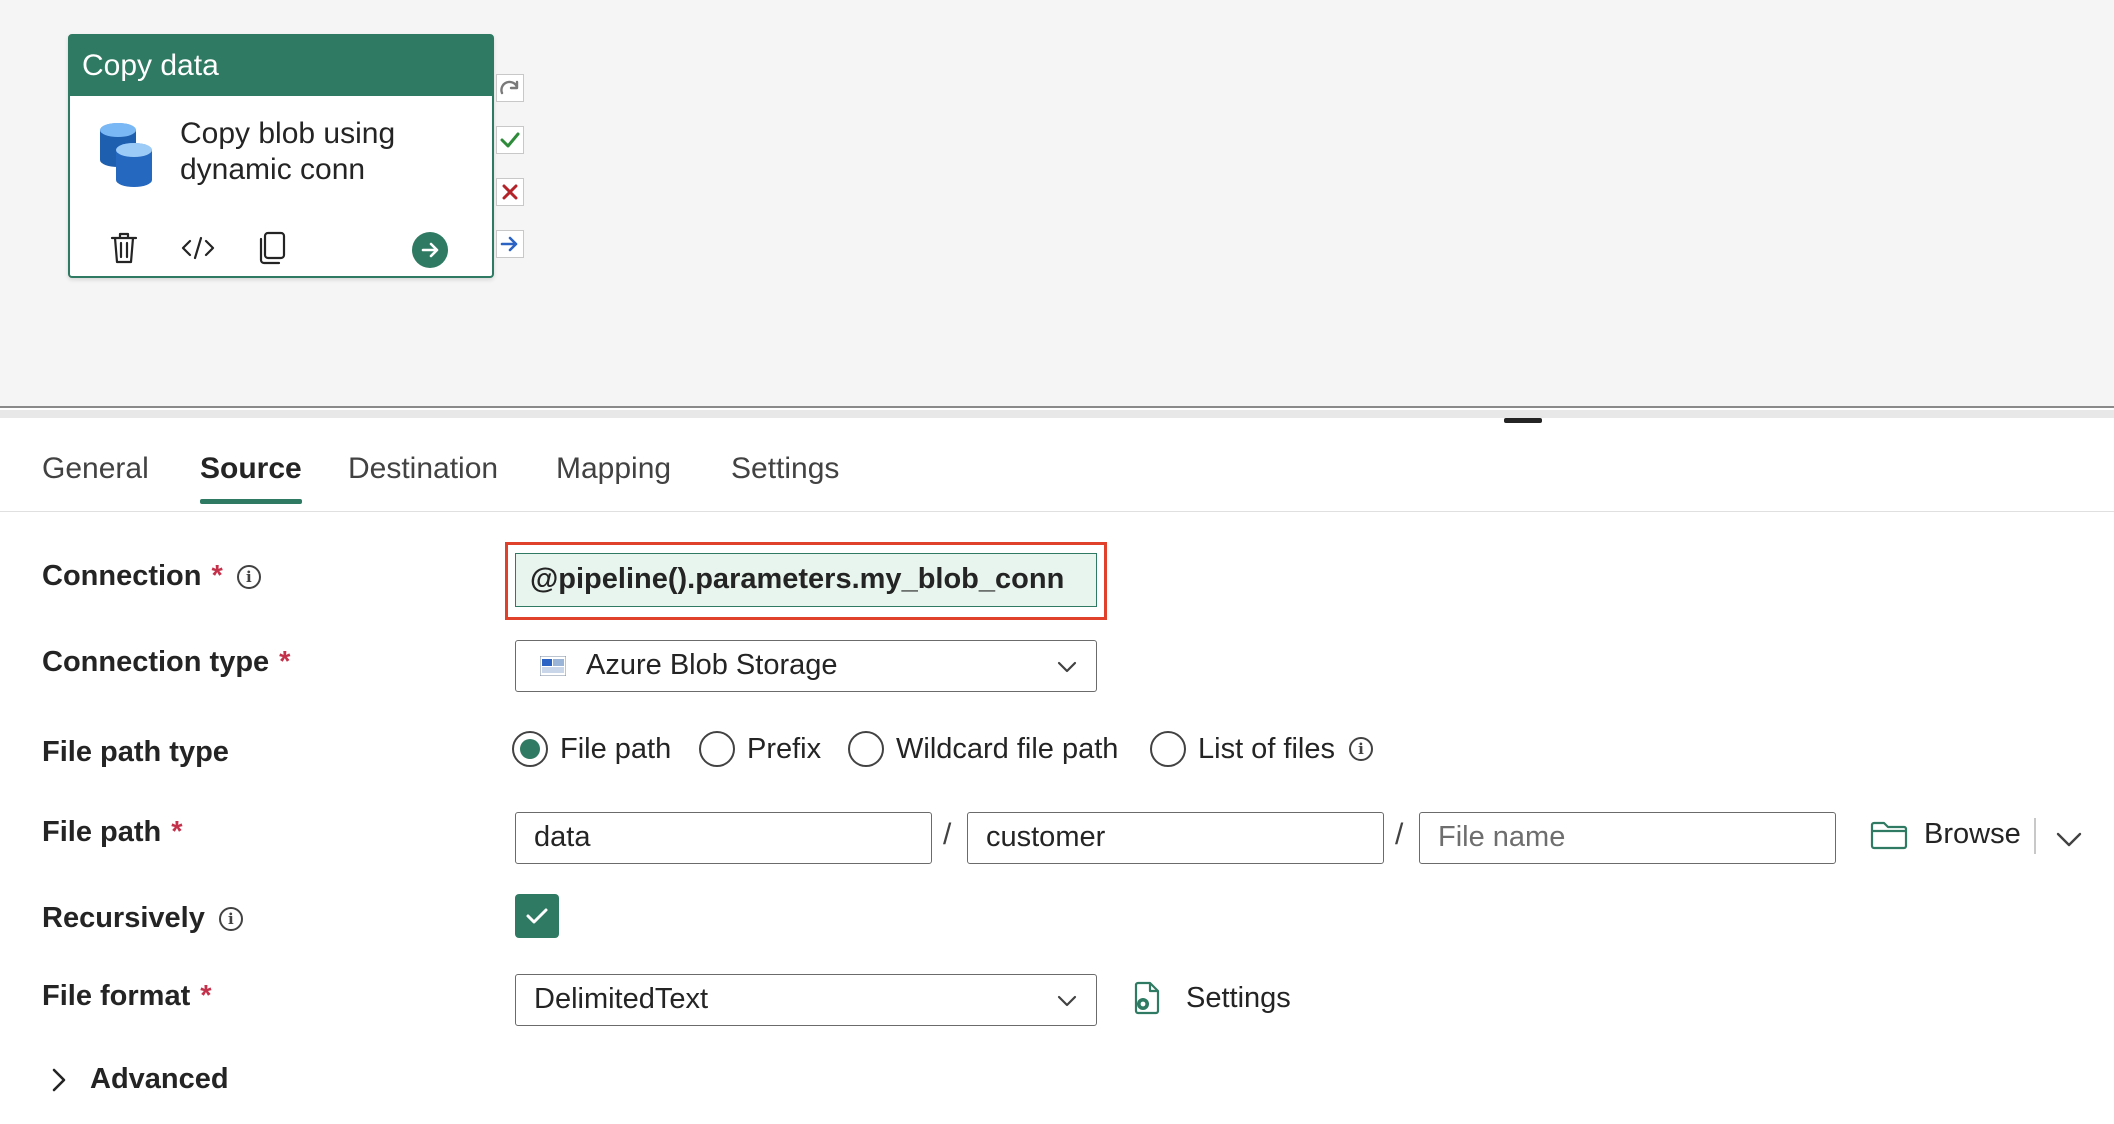 The image size is (2114, 1124). What do you see at coordinates (1057, 414) in the screenshot?
I see `panel-divider` at bounding box center [1057, 414].